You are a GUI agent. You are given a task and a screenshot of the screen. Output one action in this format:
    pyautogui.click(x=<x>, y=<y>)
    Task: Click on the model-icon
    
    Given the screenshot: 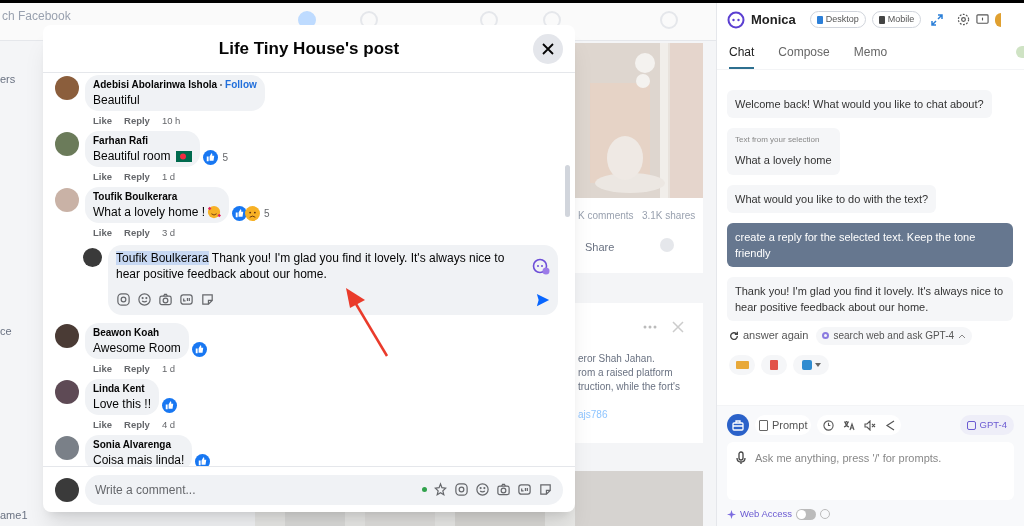 What is the action you would take?
    pyautogui.click(x=971, y=425)
    